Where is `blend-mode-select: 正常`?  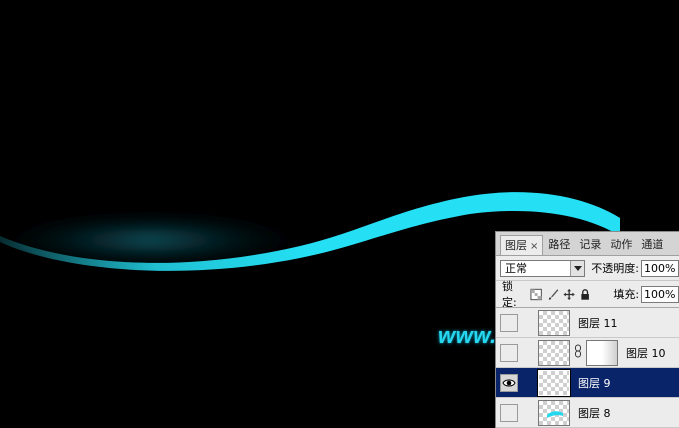 blend-mode-select: 正常 is located at coordinates (543, 268).